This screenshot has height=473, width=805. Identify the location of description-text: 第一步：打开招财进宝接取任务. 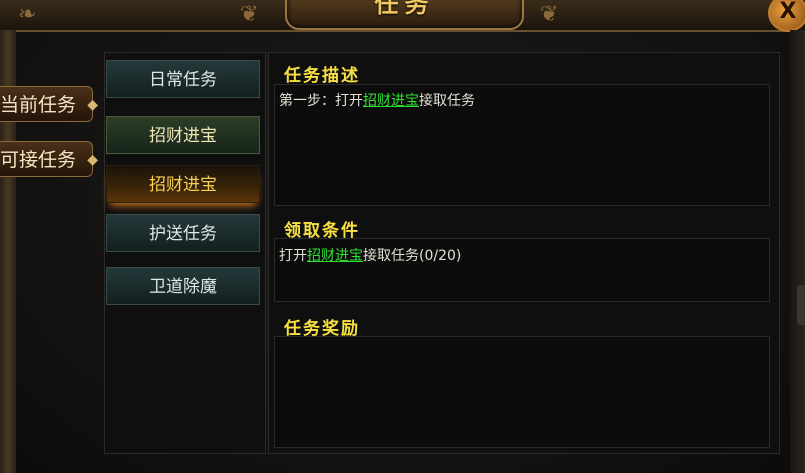
(377, 100).